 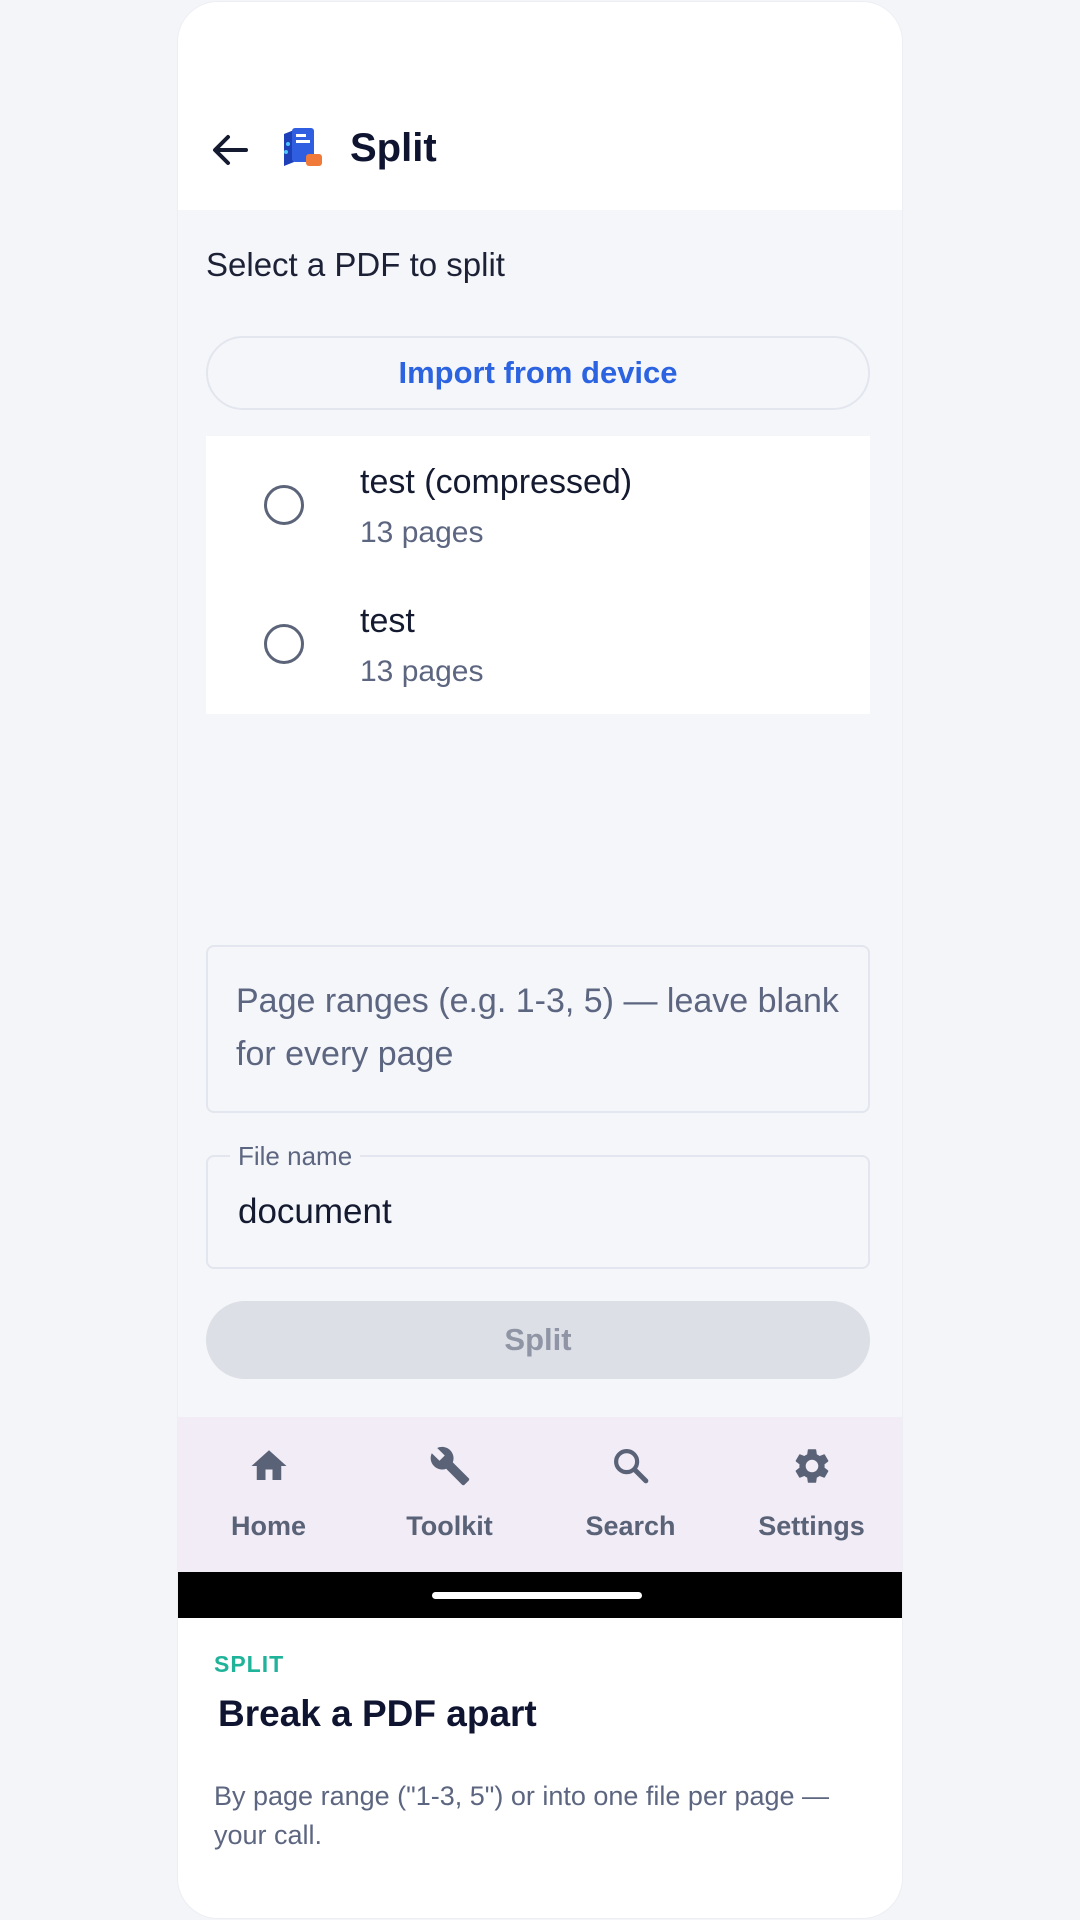 What do you see at coordinates (811, 1494) in the screenshot?
I see `nav-item-settings: Settings` at bounding box center [811, 1494].